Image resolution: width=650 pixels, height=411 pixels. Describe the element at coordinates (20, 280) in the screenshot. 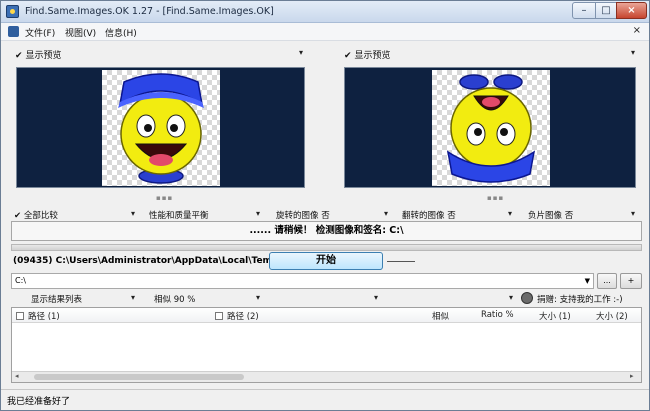

I see `folder-path-value: C:\` at that location.